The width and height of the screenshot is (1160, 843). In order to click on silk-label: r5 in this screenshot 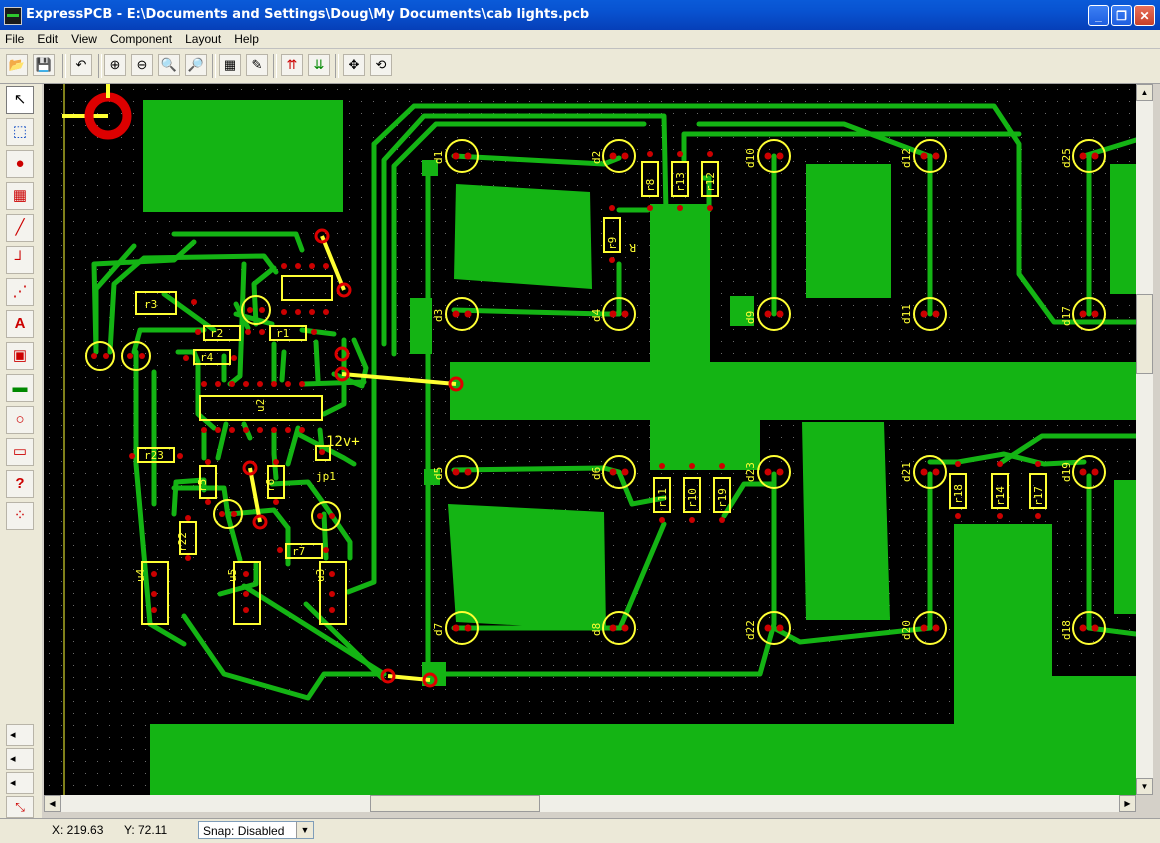, I will do `click(202, 485)`.